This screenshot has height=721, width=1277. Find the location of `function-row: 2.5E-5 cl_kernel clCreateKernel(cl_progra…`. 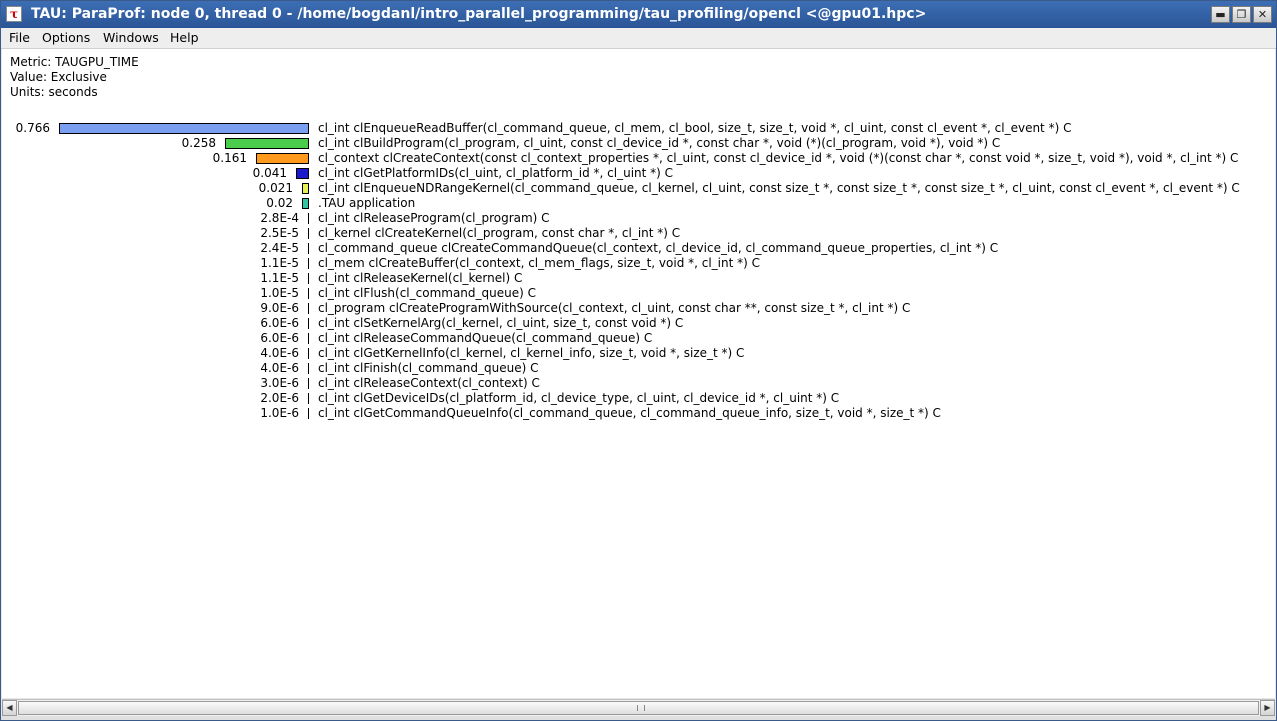

function-row: 2.5E-5 cl_kernel clCreateKernel(cl_progra… is located at coordinates (638, 233).